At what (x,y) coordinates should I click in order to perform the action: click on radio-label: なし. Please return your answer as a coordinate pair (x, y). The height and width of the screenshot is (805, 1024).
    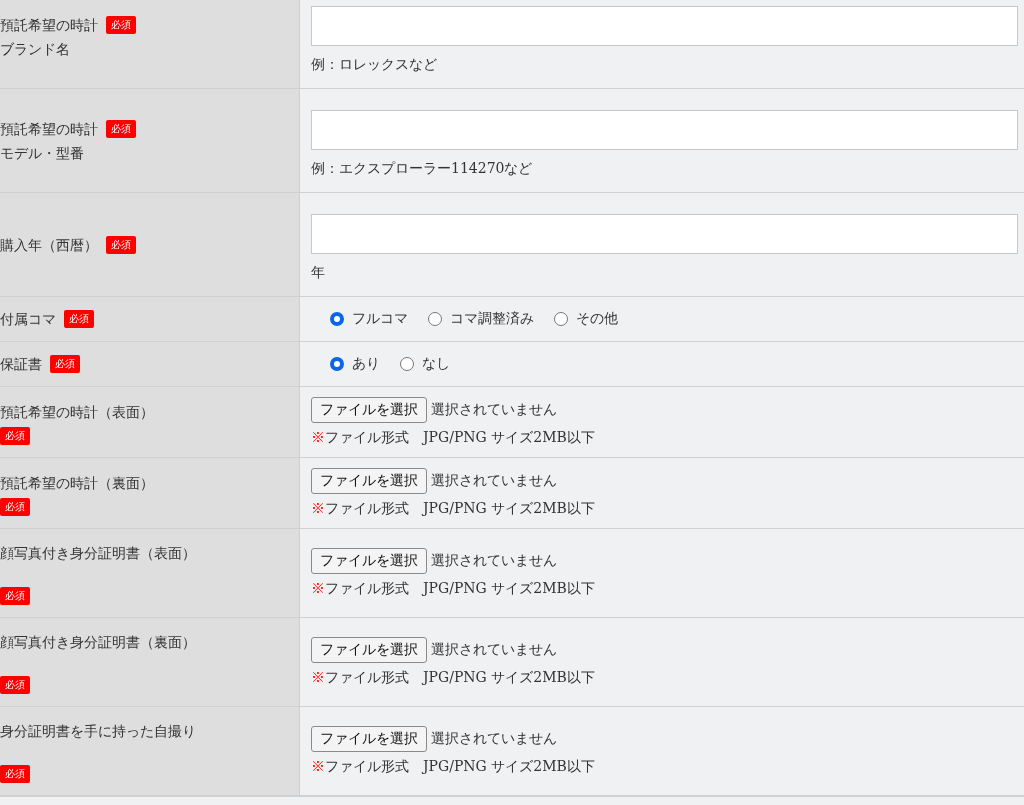
    Looking at the image, I should click on (436, 364).